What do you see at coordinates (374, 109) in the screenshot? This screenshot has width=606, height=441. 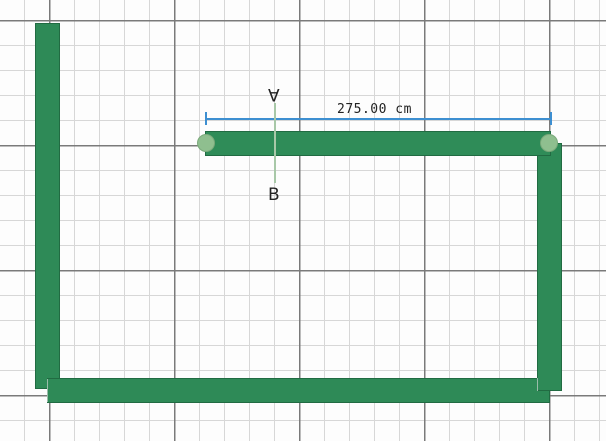 I see `dimension-label: 275.00 cm` at bounding box center [374, 109].